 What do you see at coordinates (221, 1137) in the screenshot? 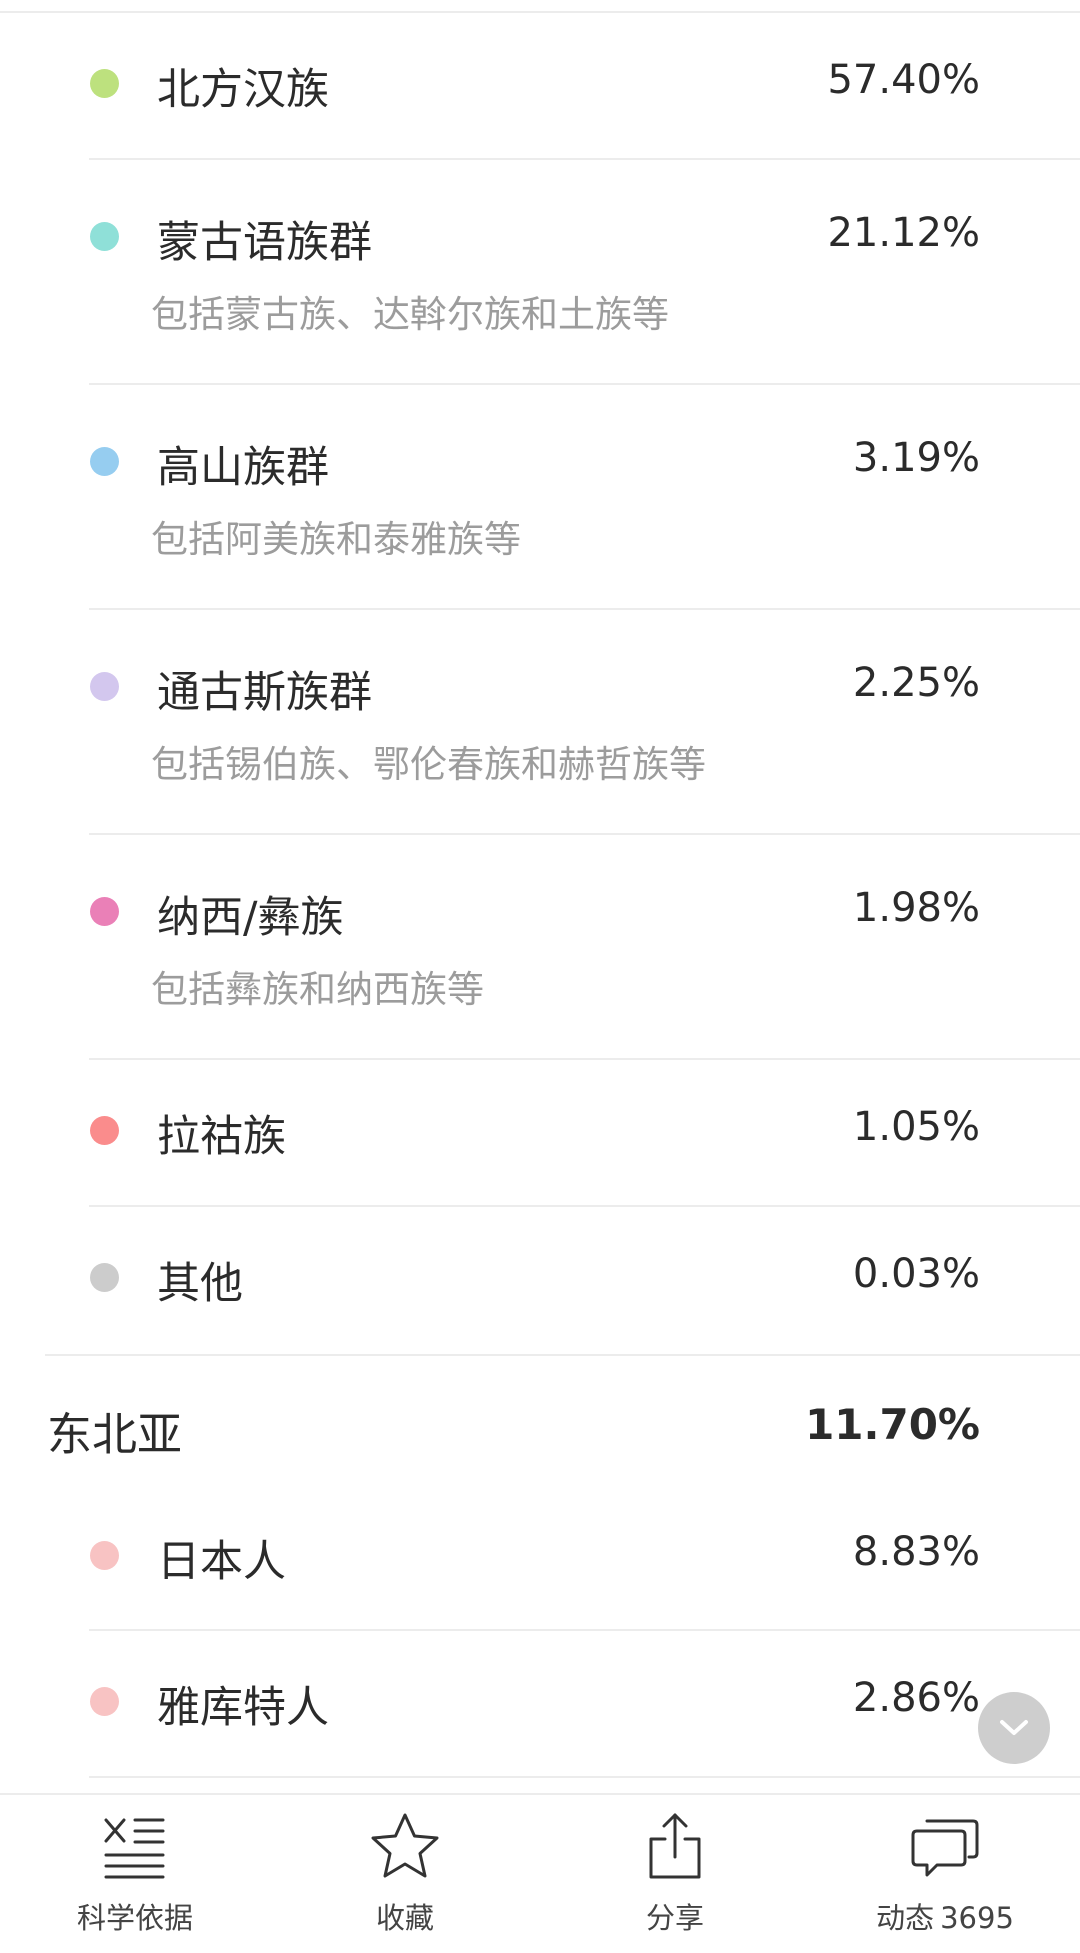
I see `group-name: 拉祜族` at bounding box center [221, 1137].